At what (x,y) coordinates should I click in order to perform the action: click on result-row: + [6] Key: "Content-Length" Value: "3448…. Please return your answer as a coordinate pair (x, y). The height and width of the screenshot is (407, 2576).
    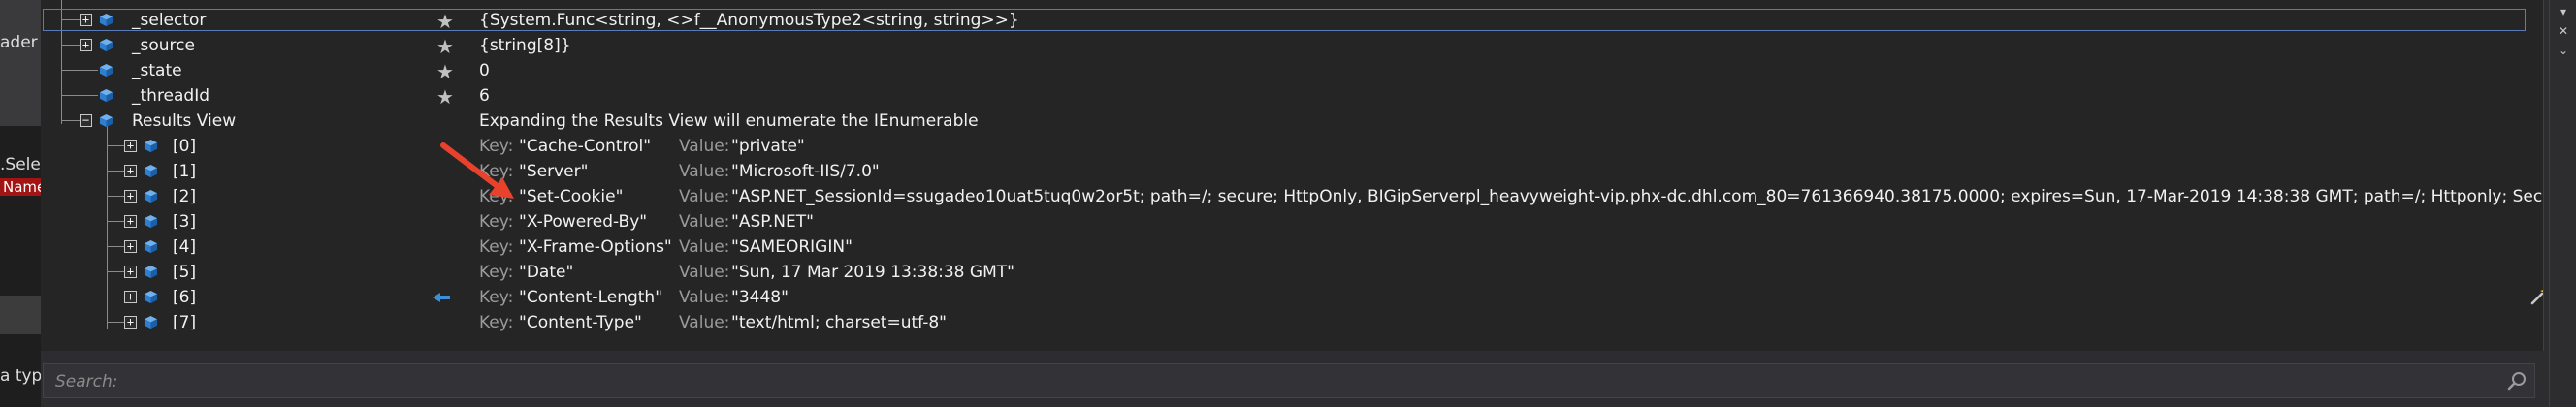
    Looking at the image, I should click on (1272, 298).